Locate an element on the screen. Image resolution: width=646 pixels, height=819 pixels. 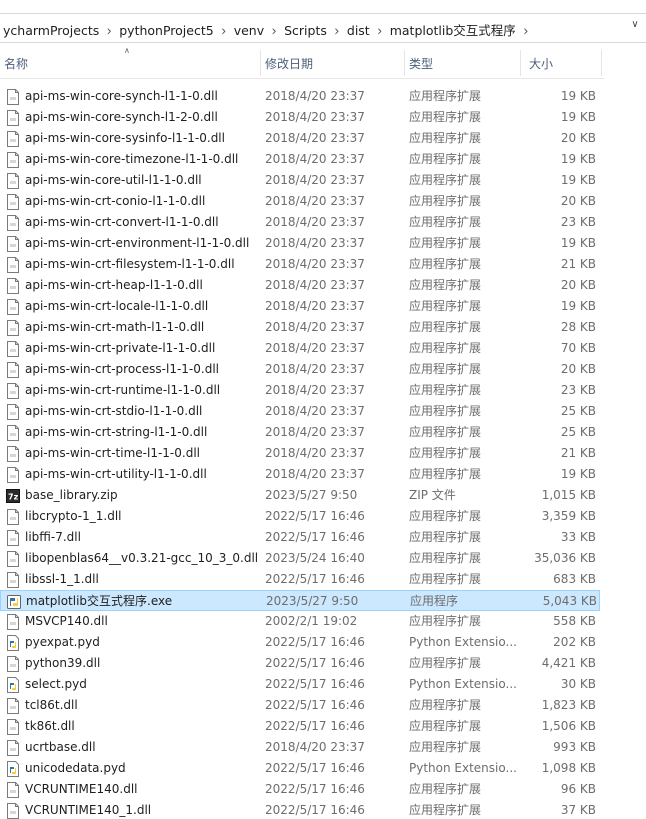
file-size: 3,359 KB is located at coordinates (568, 516).